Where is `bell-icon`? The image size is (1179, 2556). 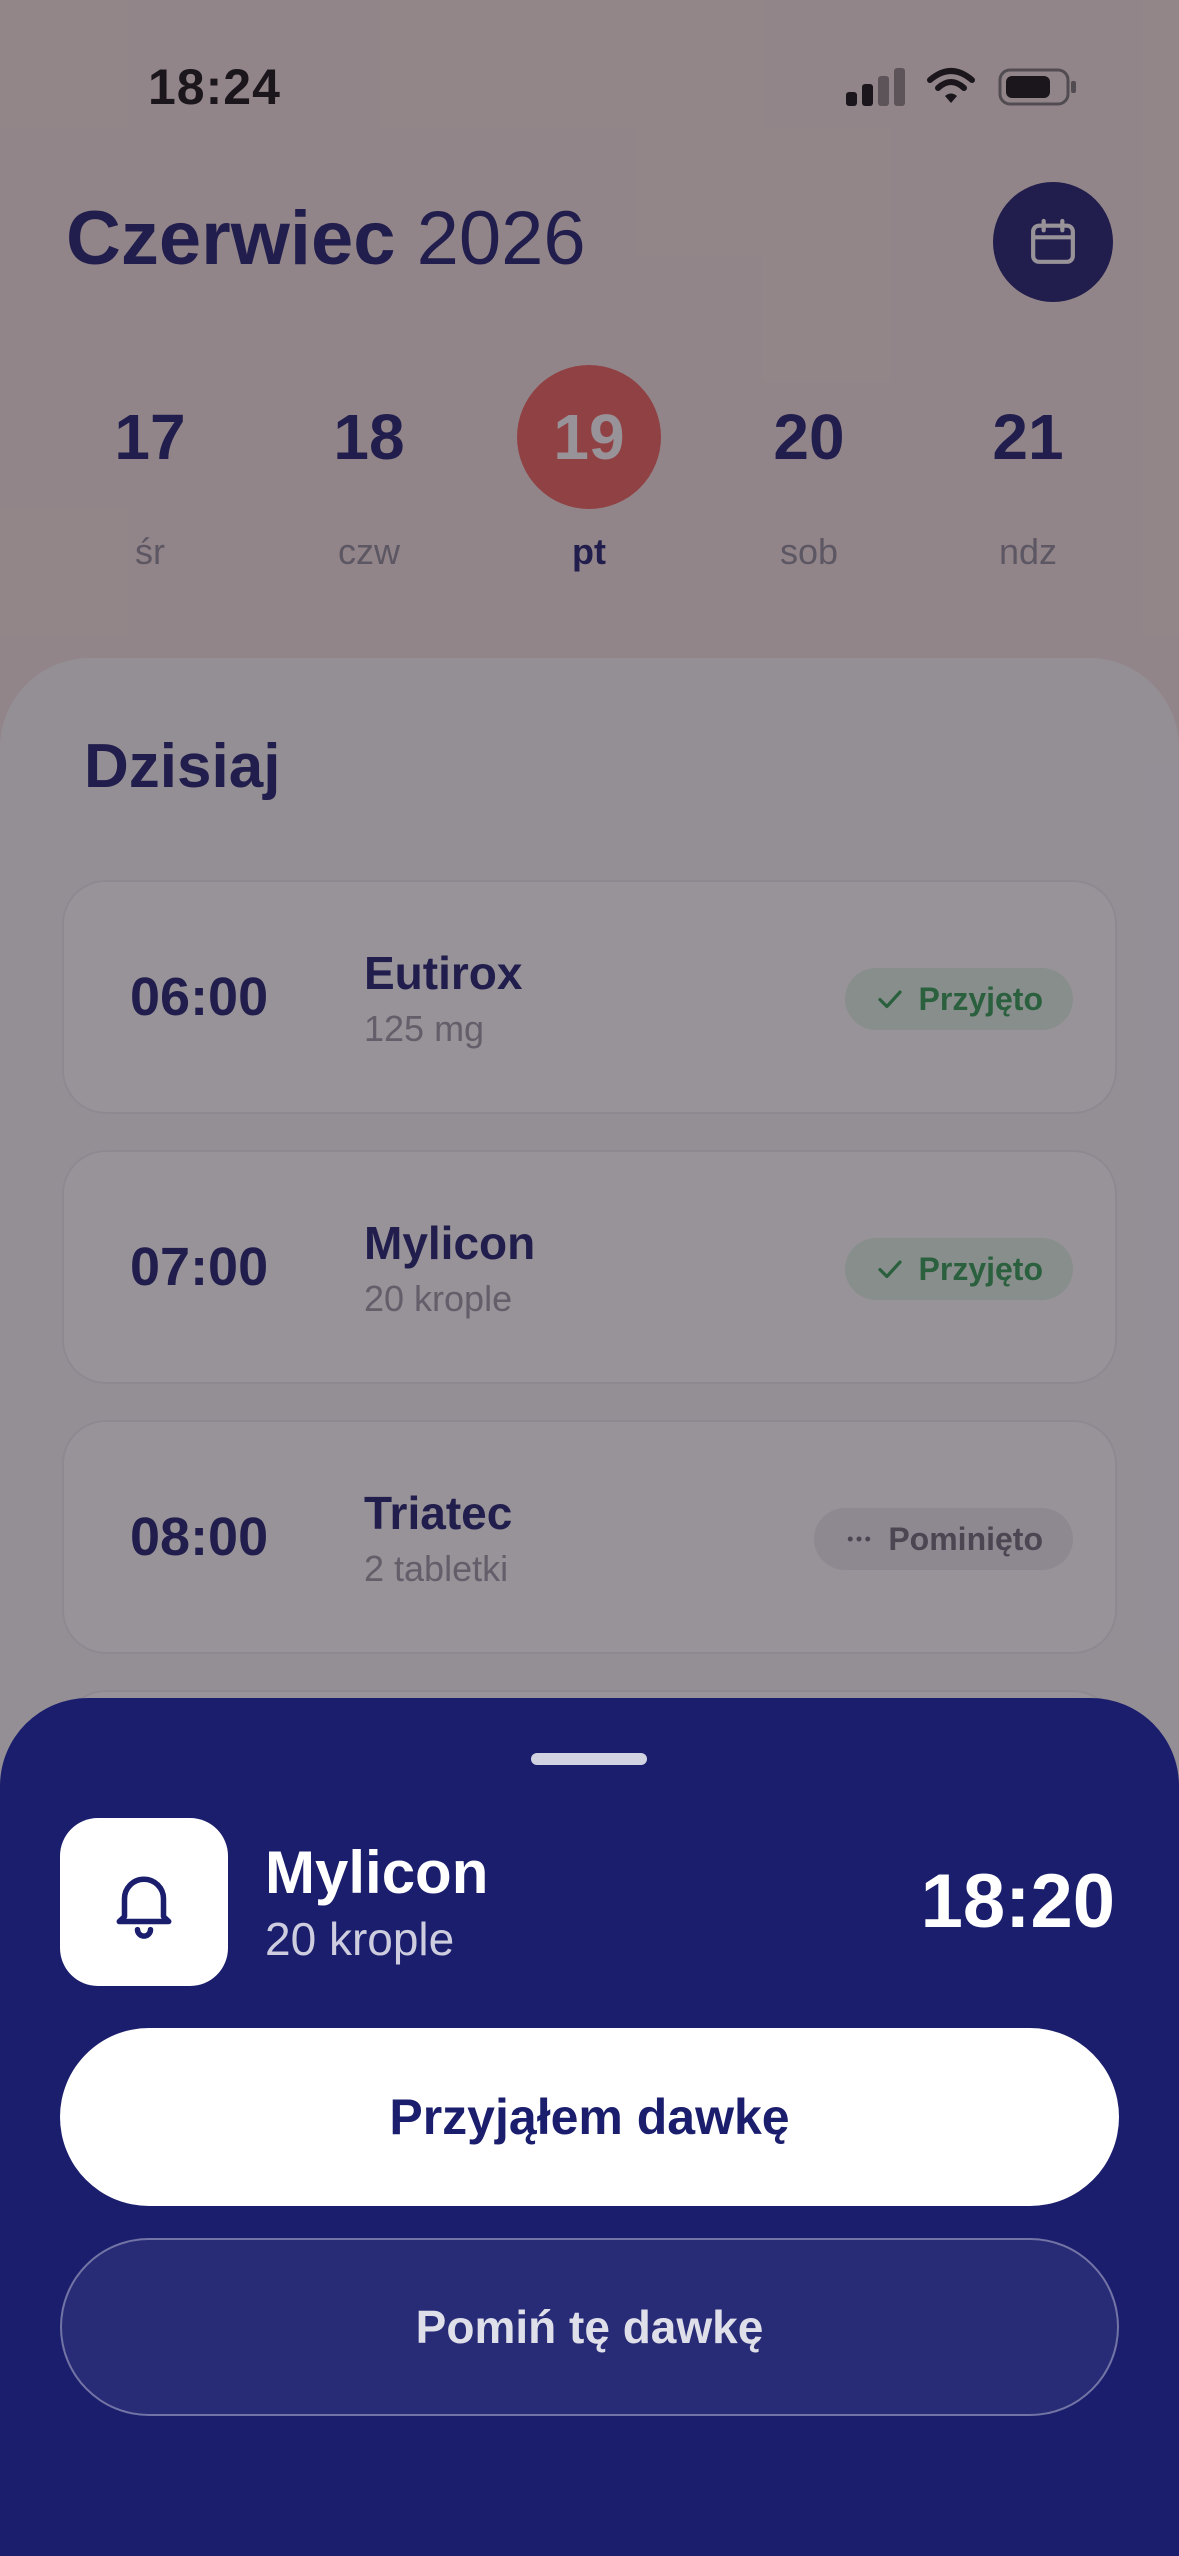
bell-icon is located at coordinates (144, 1907).